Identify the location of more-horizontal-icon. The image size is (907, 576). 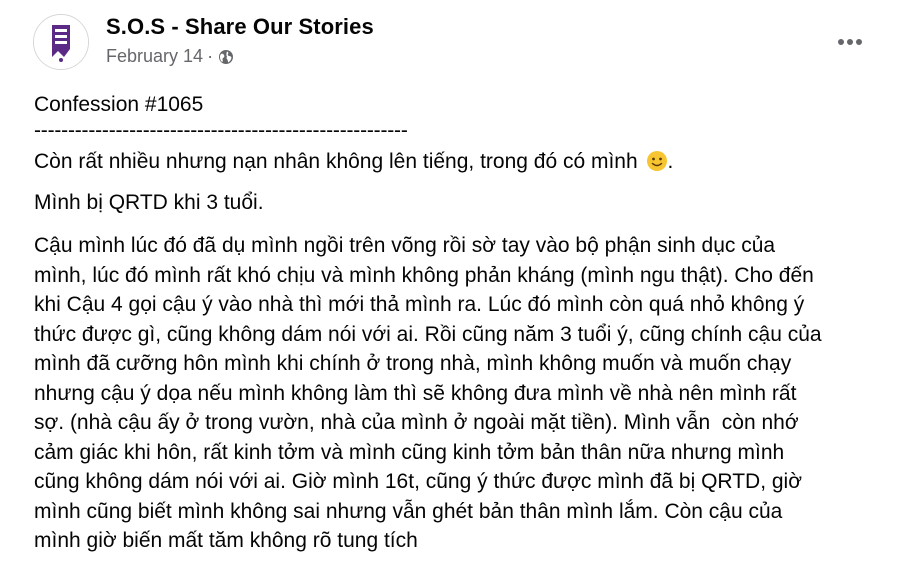
(850, 42).